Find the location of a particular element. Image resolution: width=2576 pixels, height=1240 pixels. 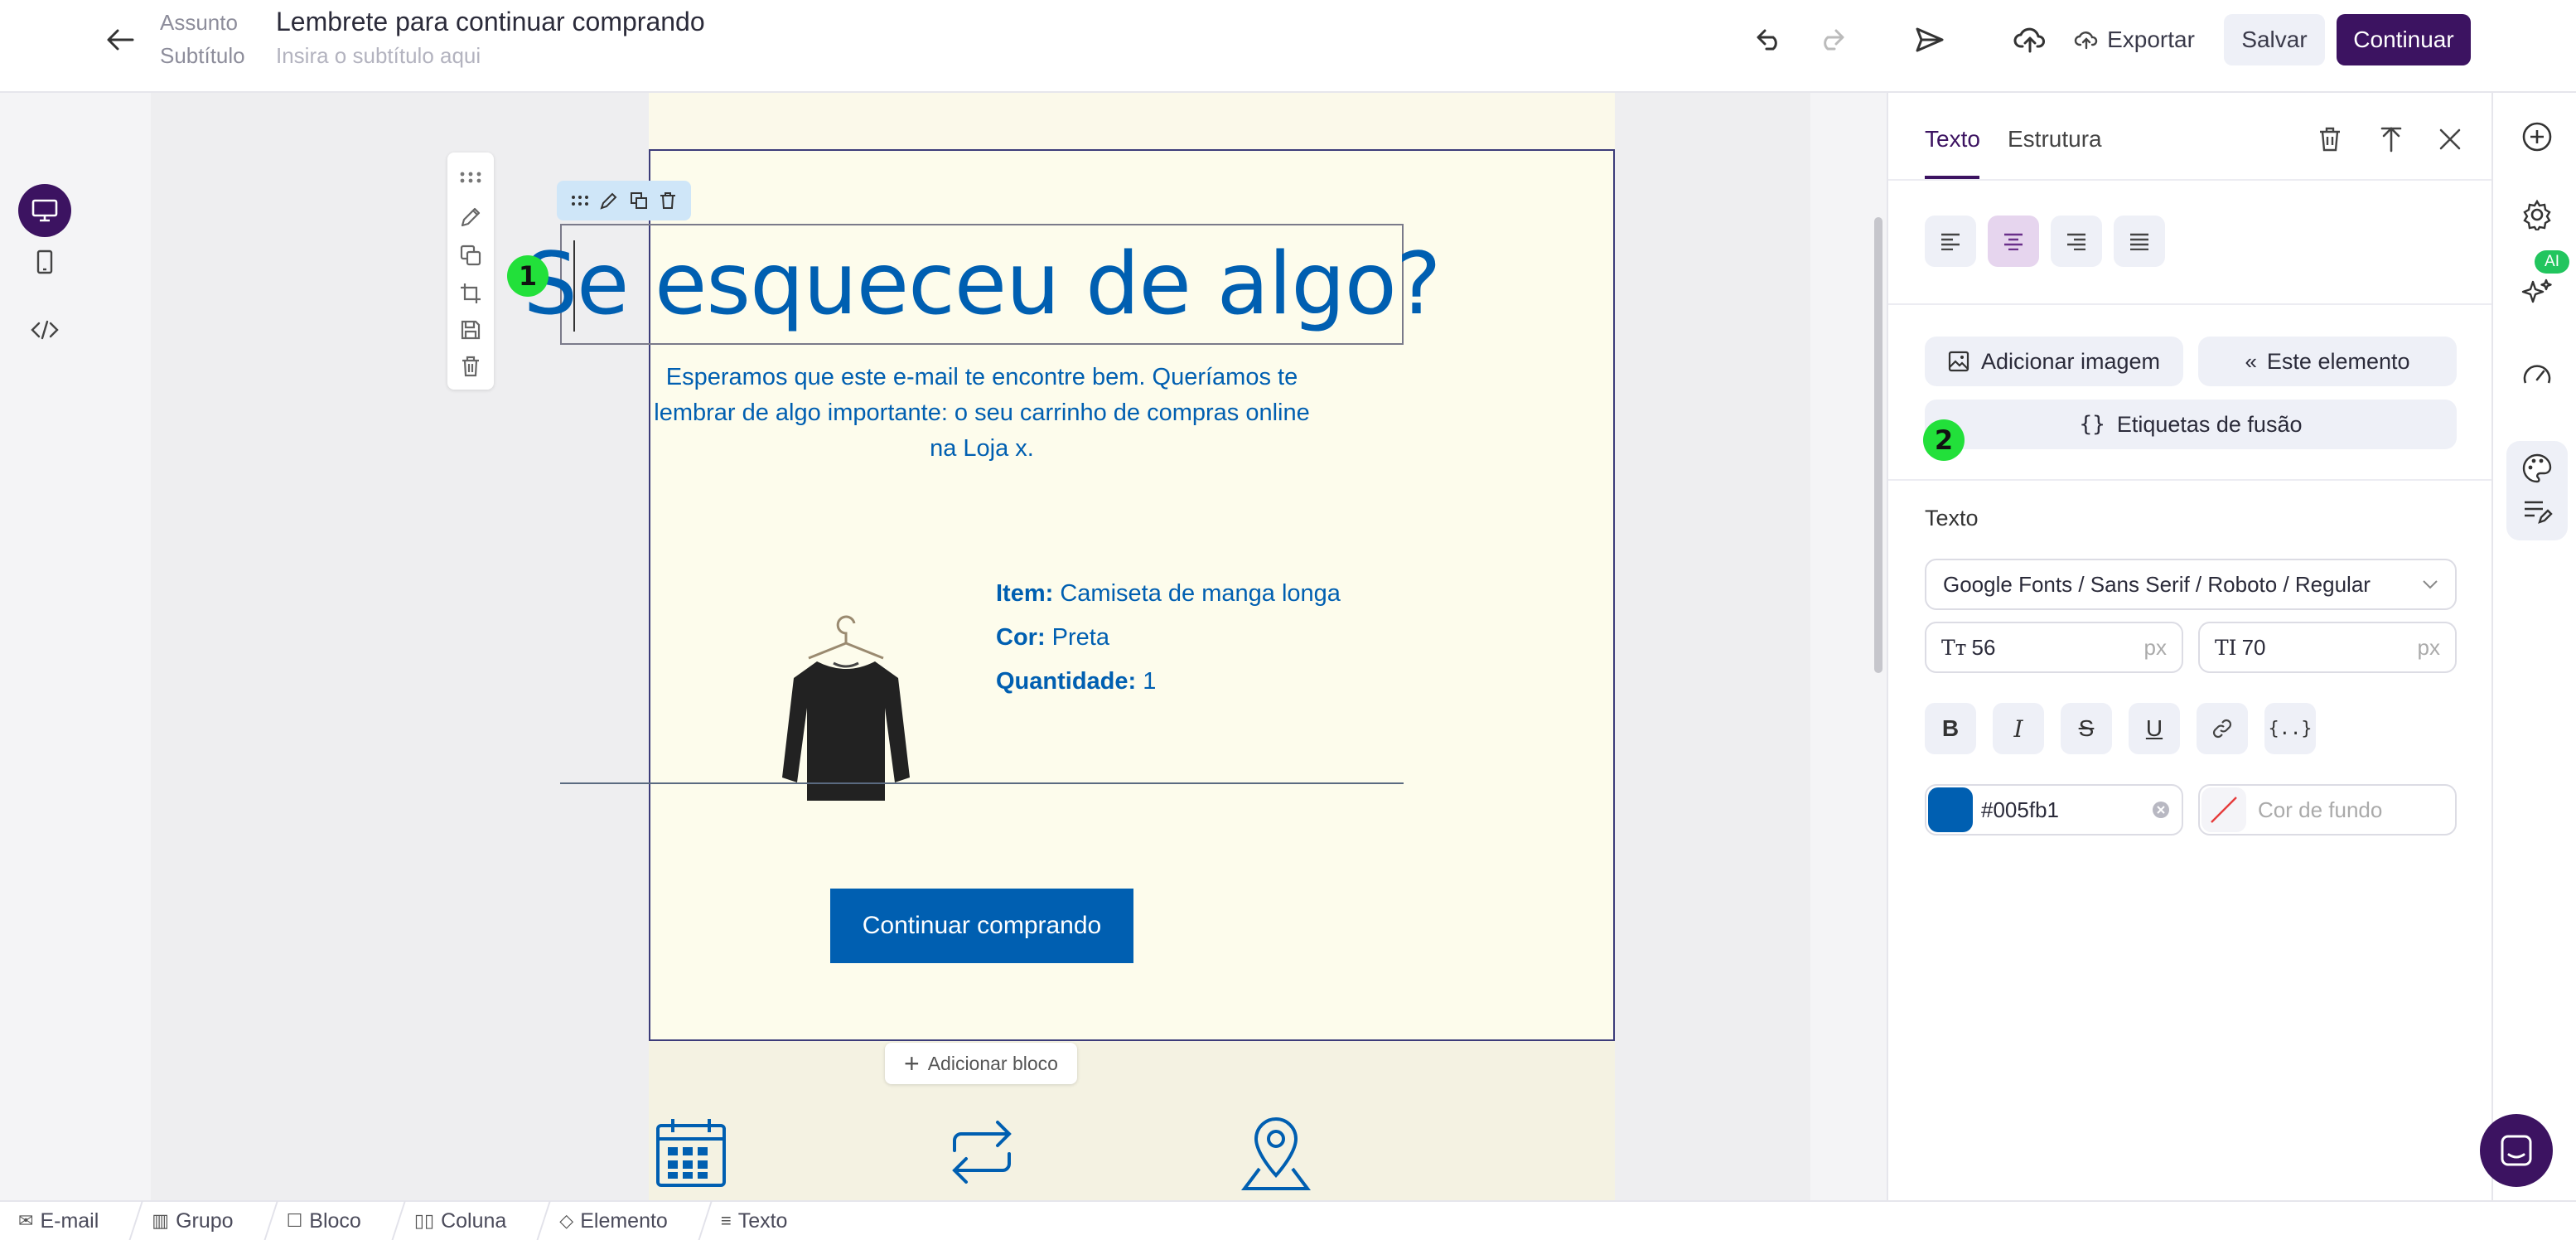

align-justify-button is located at coordinates (2139, 241).